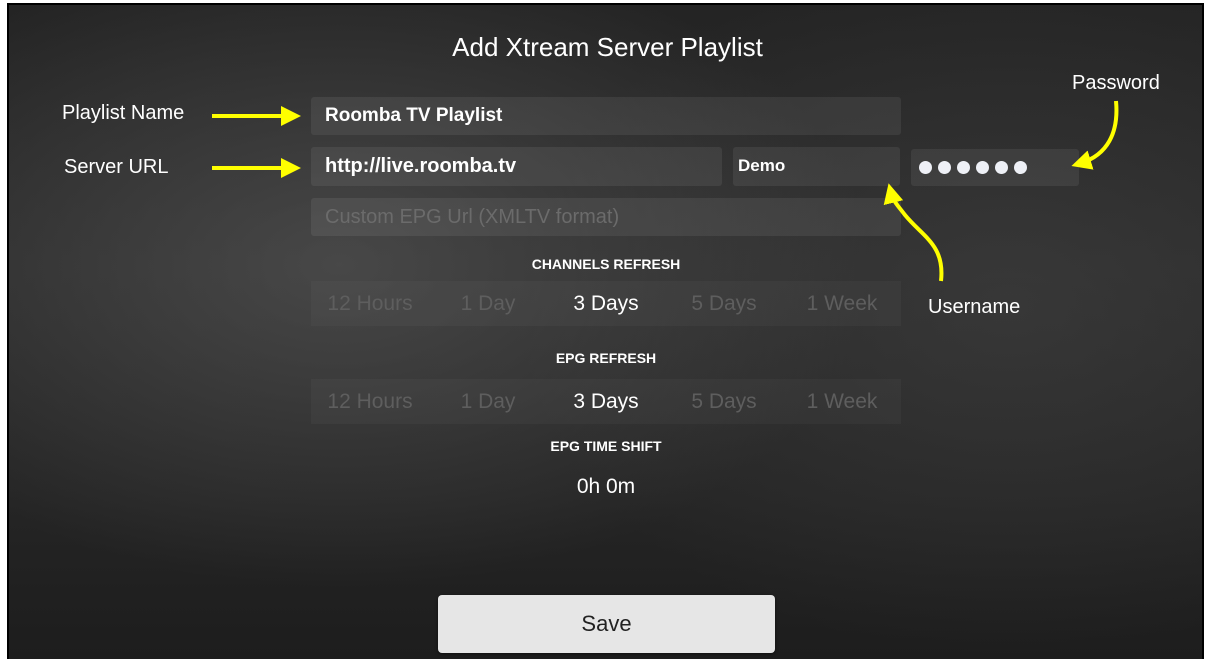 This screenshot has width=1211, height=659. Describe the element at coordinates (913, 232) in the screenshot. I see `username-arrow` at that location.